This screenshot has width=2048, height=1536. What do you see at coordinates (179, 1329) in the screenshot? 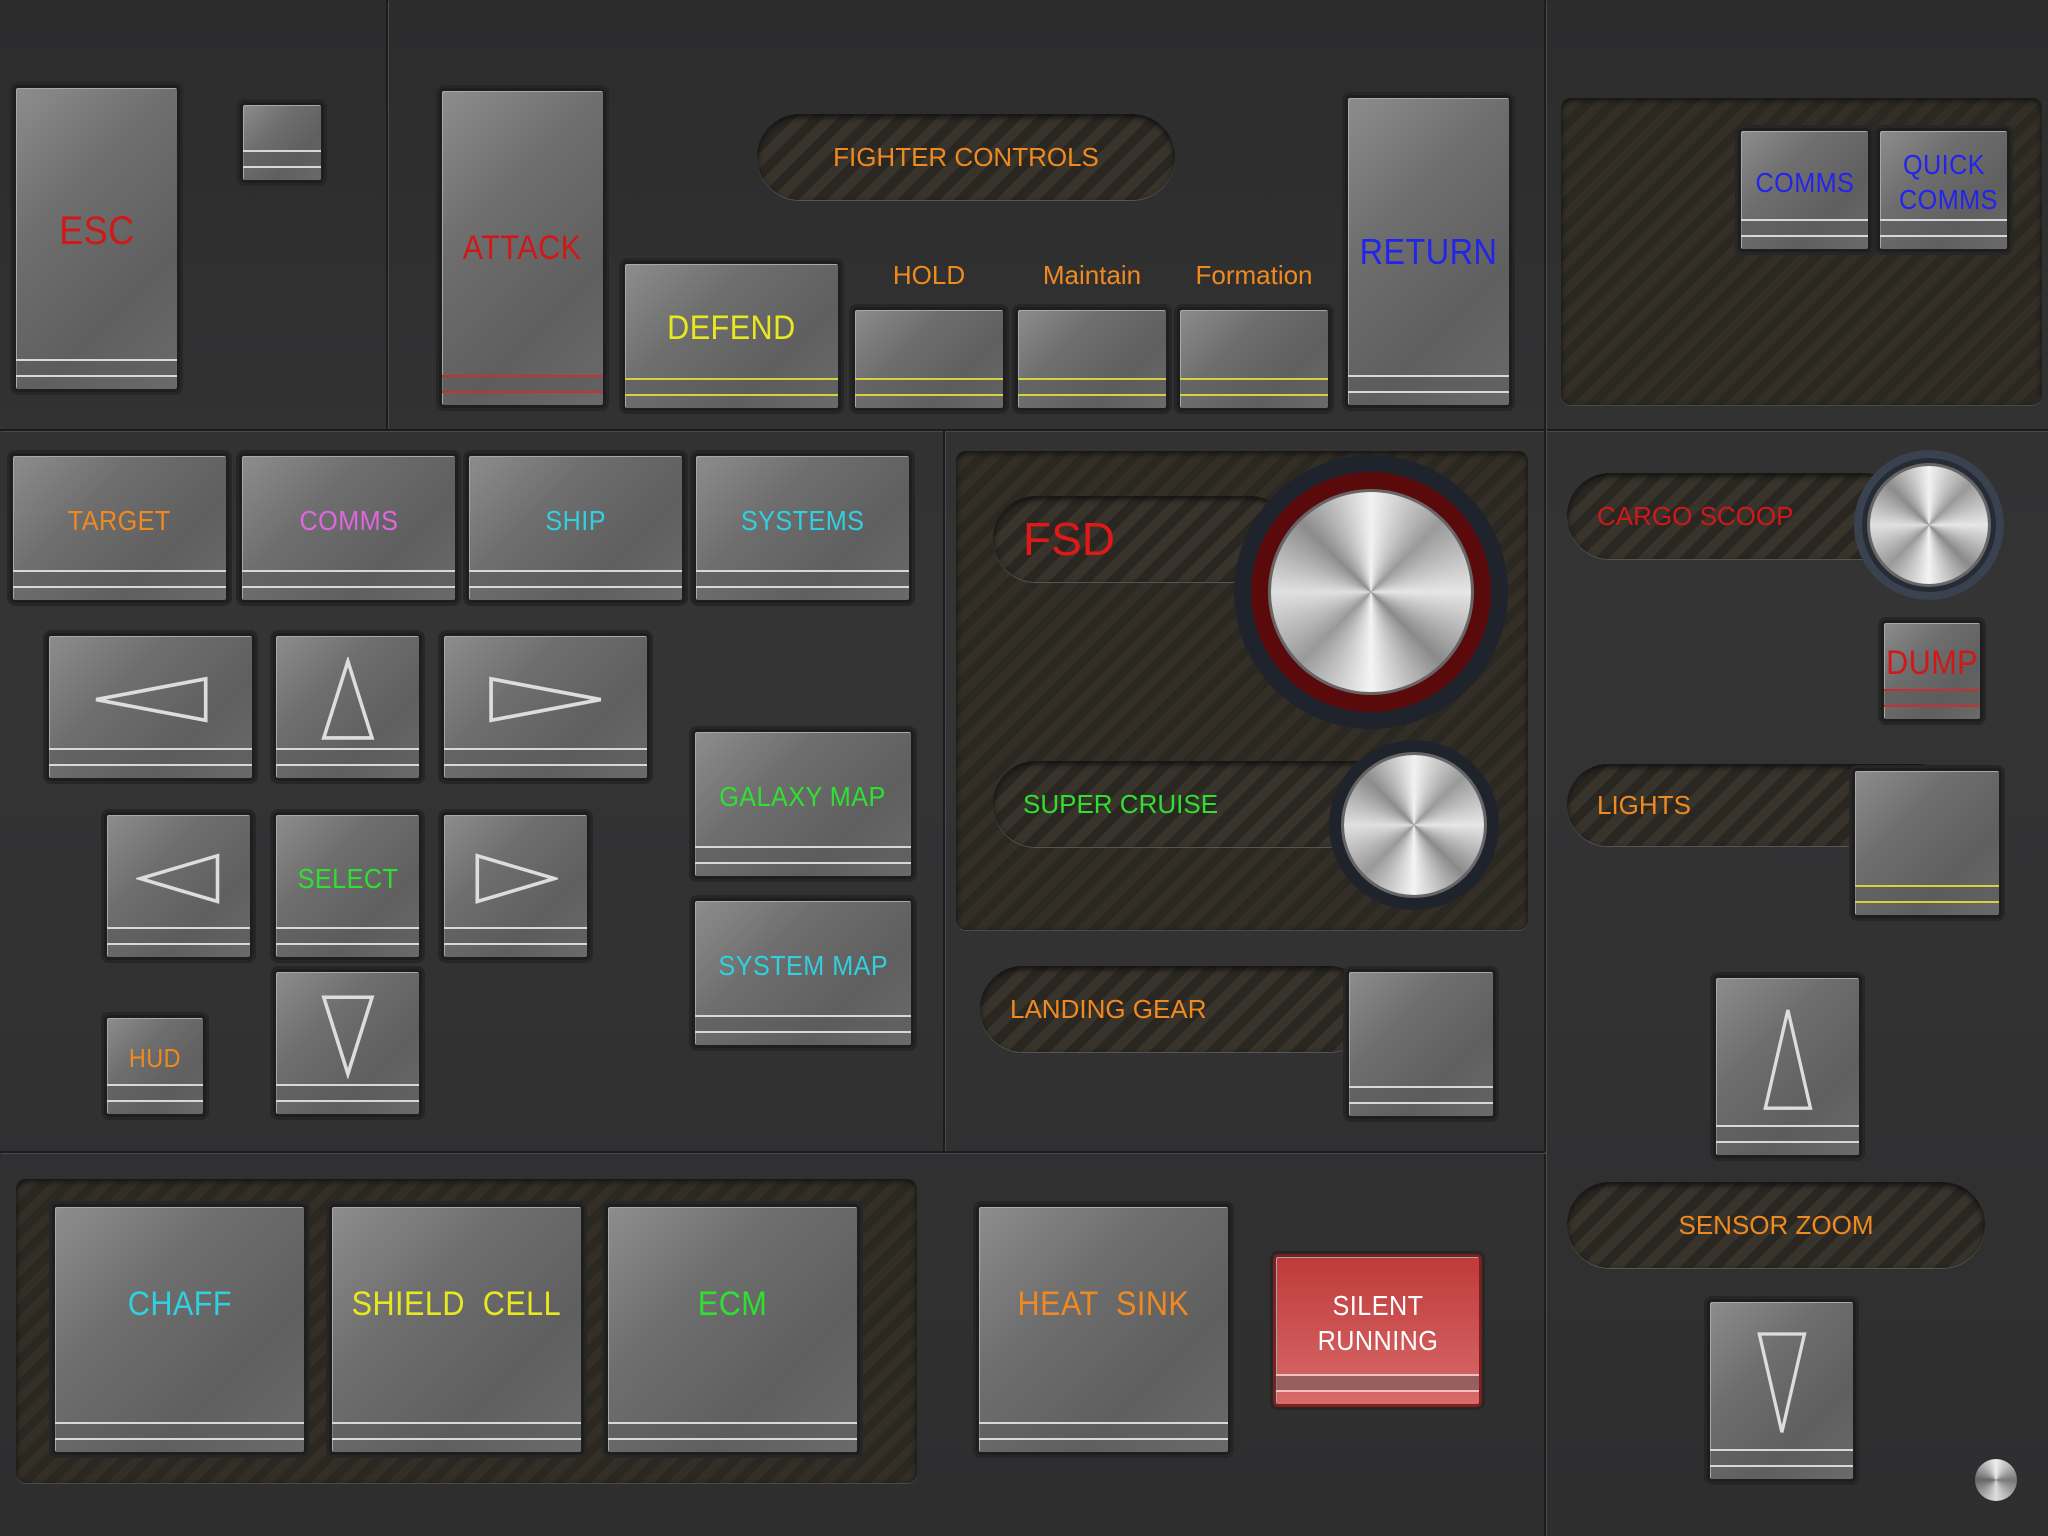
I see `chaff-button: CHAFF` at bounding box center [179, 1329].